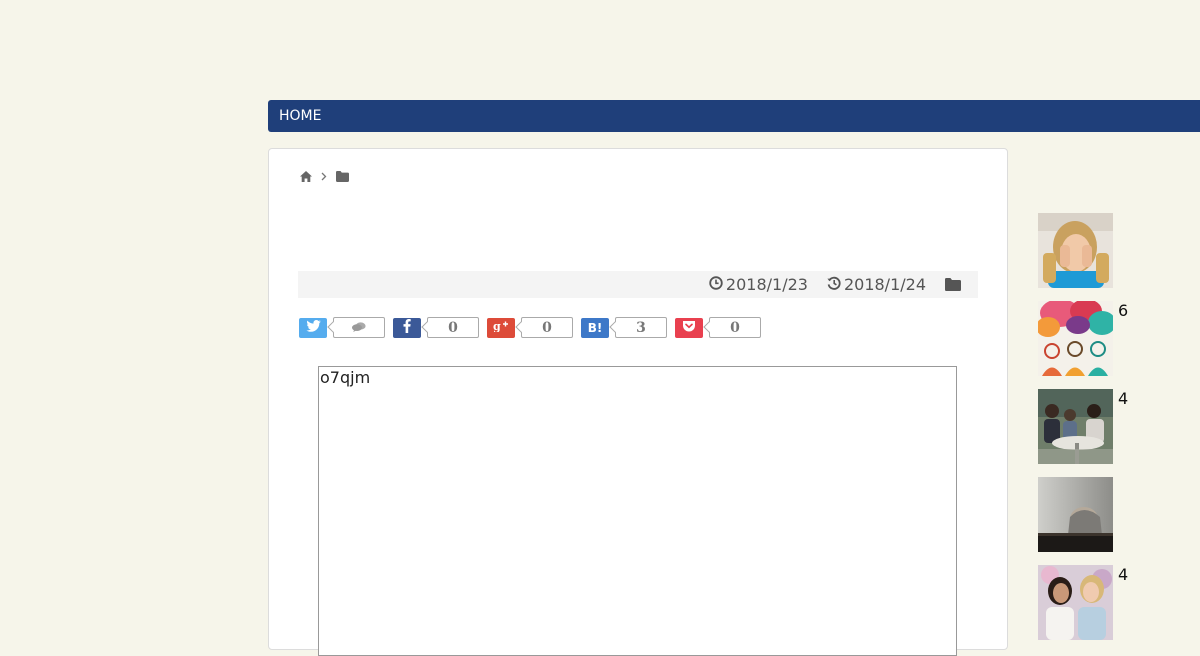 Image resolution: width=1200 pixels, height=656 pixels. What do you see at coordinates (734, 116) in the screenshot?
I see `global-nav: HOME` at bounding box center [734, 116].